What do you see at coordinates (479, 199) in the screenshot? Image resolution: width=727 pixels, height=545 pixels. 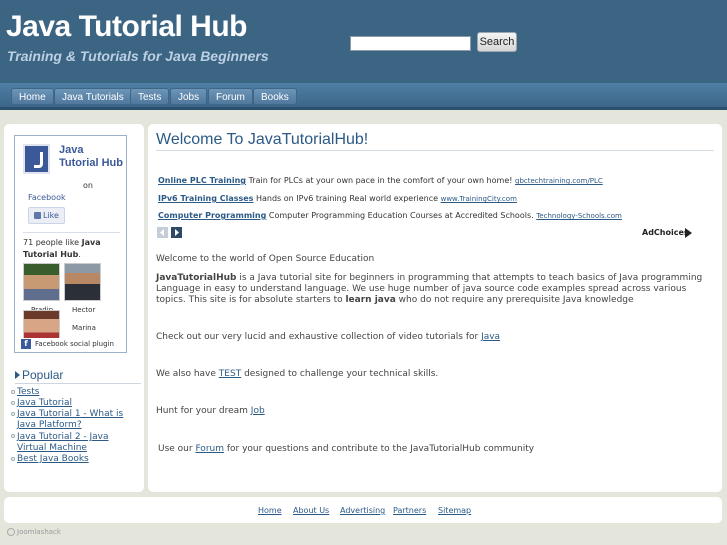 I see `ad-url: www.TrainingCity.com` at bounding box center [479, 199].